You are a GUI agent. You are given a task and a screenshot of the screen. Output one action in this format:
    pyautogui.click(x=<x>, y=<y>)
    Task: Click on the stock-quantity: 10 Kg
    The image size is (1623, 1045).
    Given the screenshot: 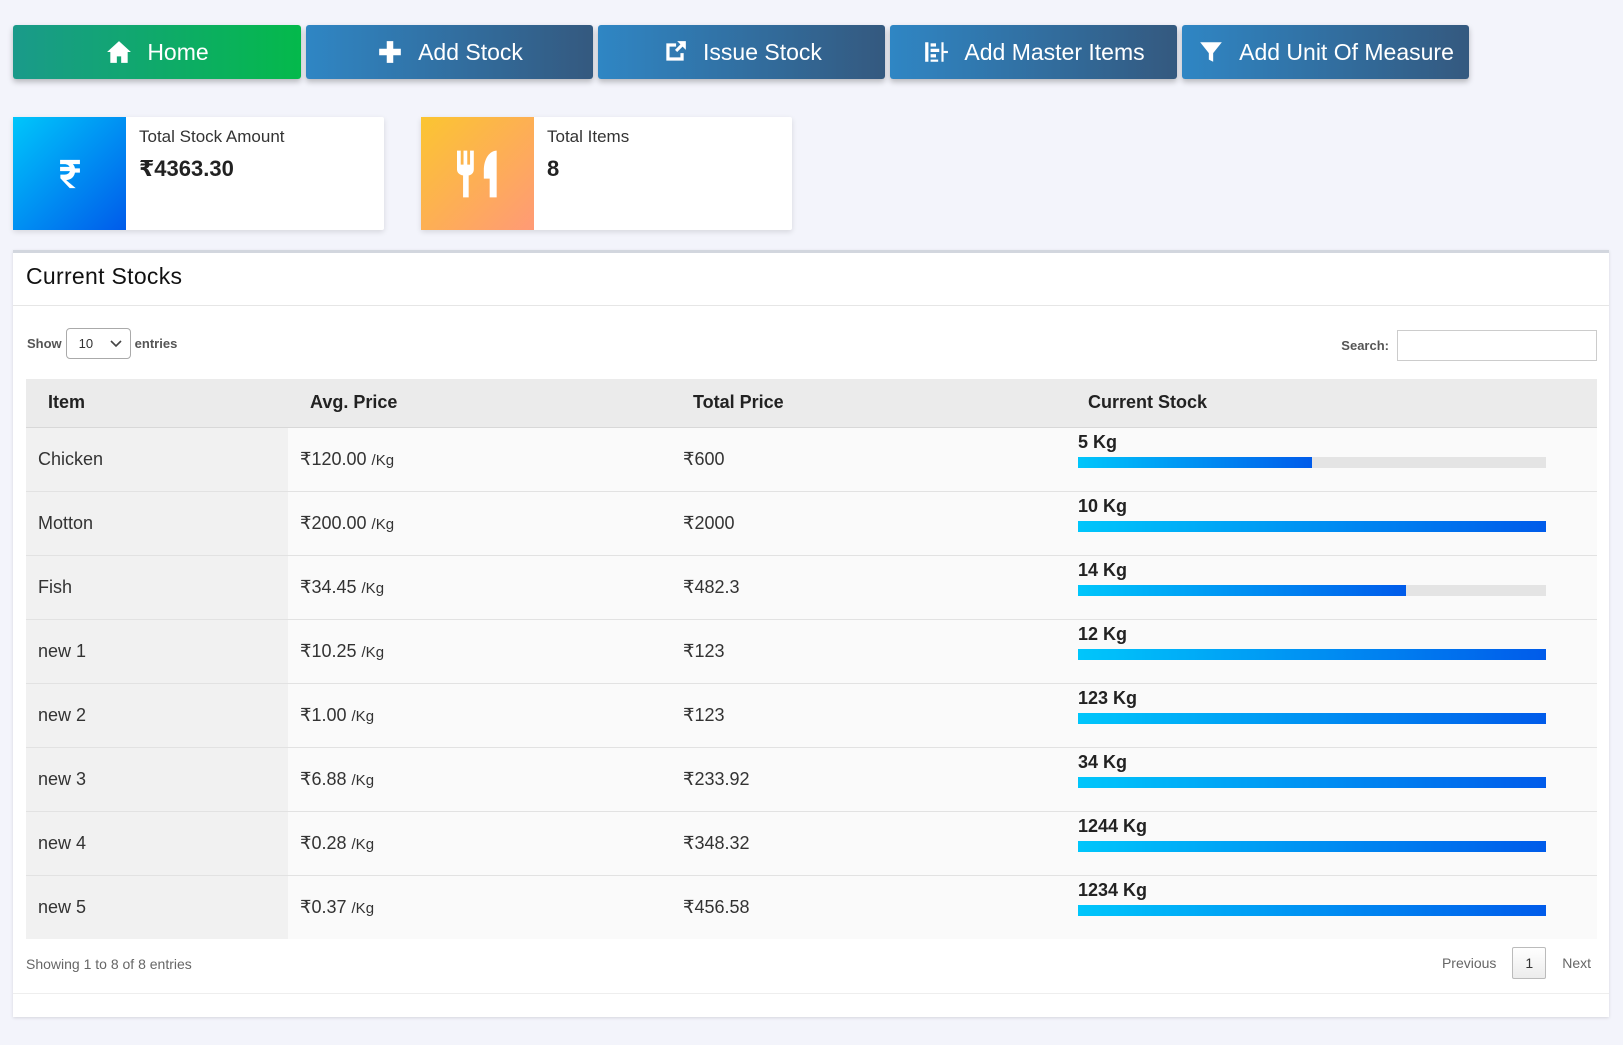 What is the action you would take?
    pyautogui.click(x=1103, y=505)
    